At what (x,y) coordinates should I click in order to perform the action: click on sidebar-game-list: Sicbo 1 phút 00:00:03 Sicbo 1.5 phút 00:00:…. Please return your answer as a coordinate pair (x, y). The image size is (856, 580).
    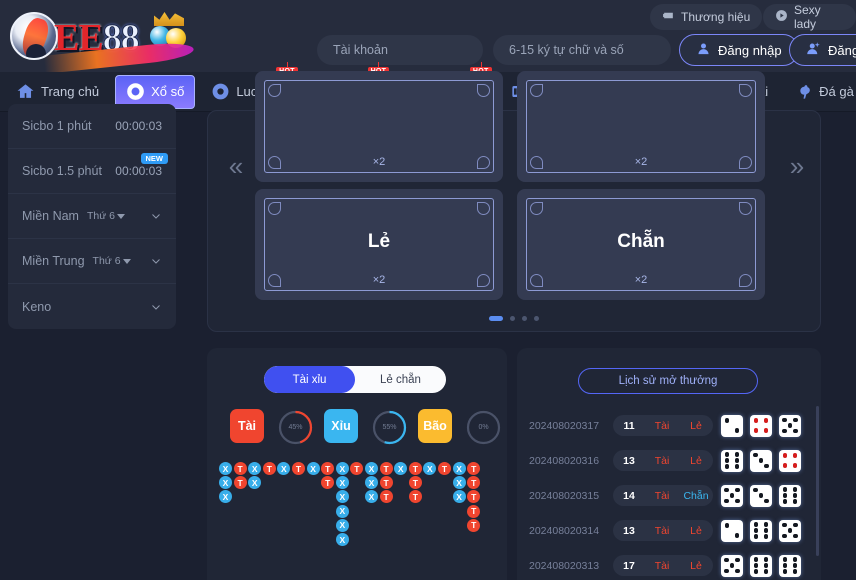
    Looking at the image, I should click on (92, 216).